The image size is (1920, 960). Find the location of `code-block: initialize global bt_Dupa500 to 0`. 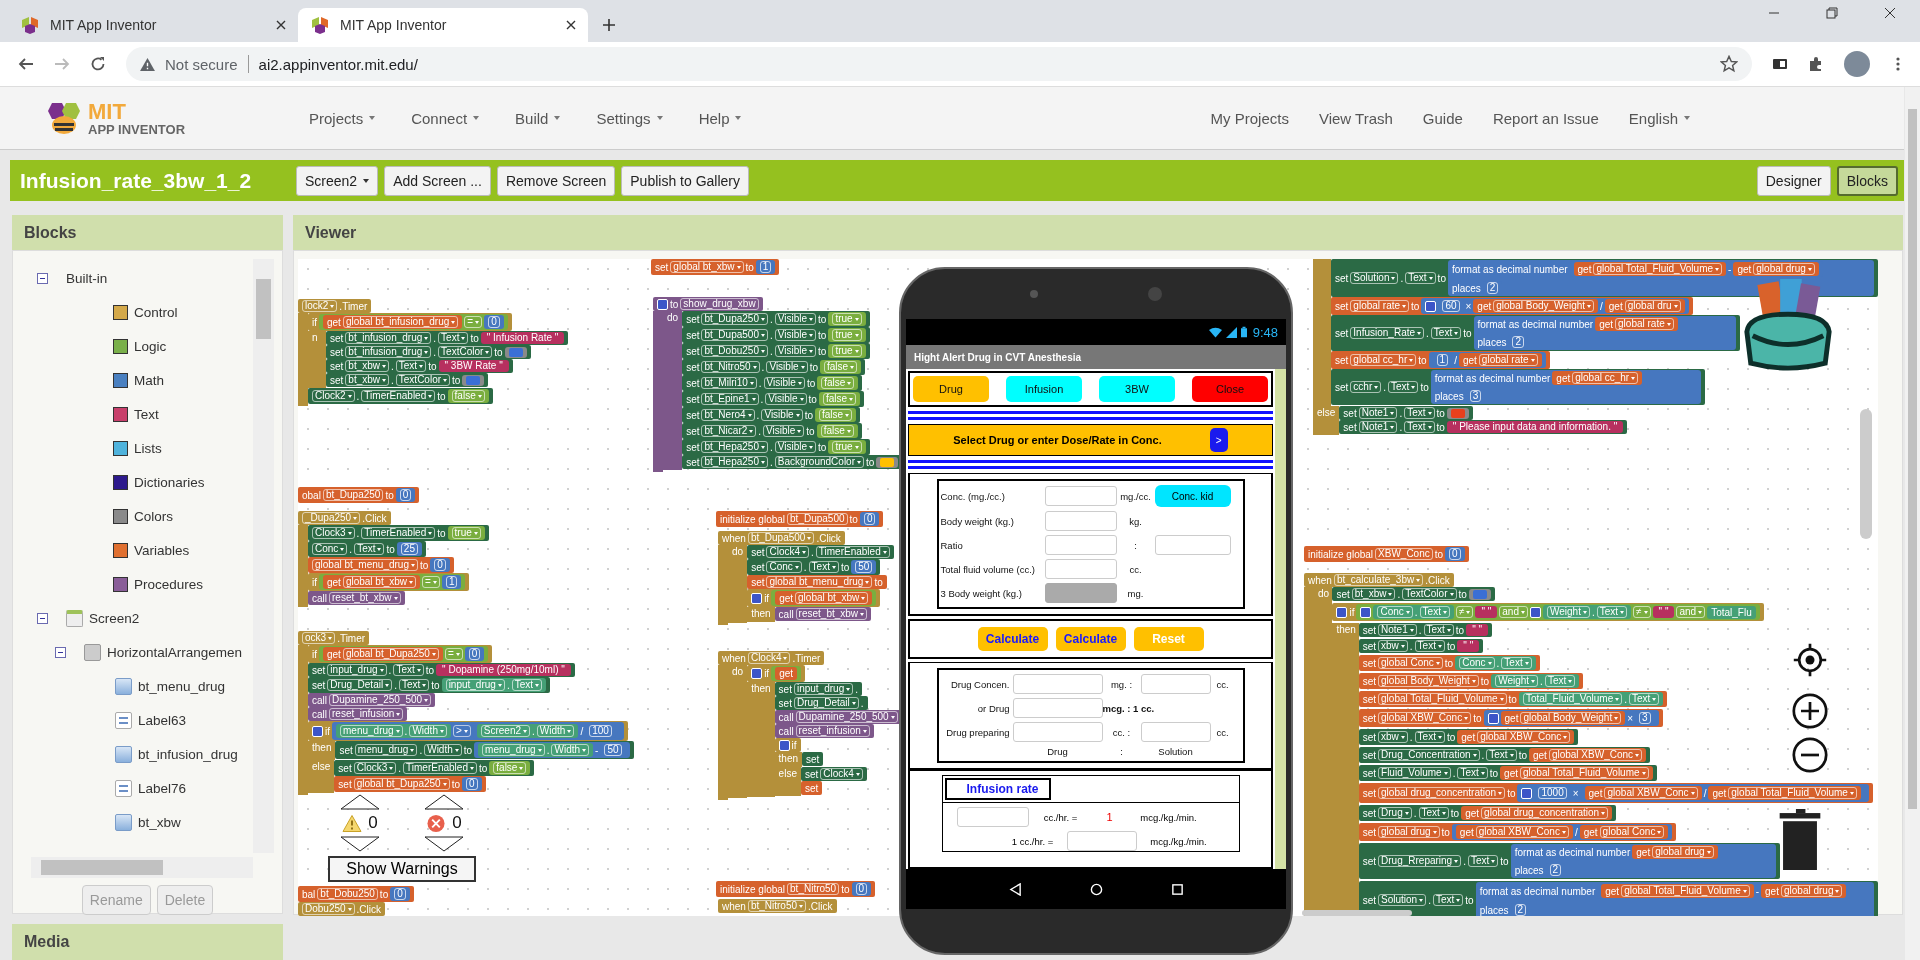

code-block: initialize global bt_Dupa500 to 0 is located at coordinates (800, 519).